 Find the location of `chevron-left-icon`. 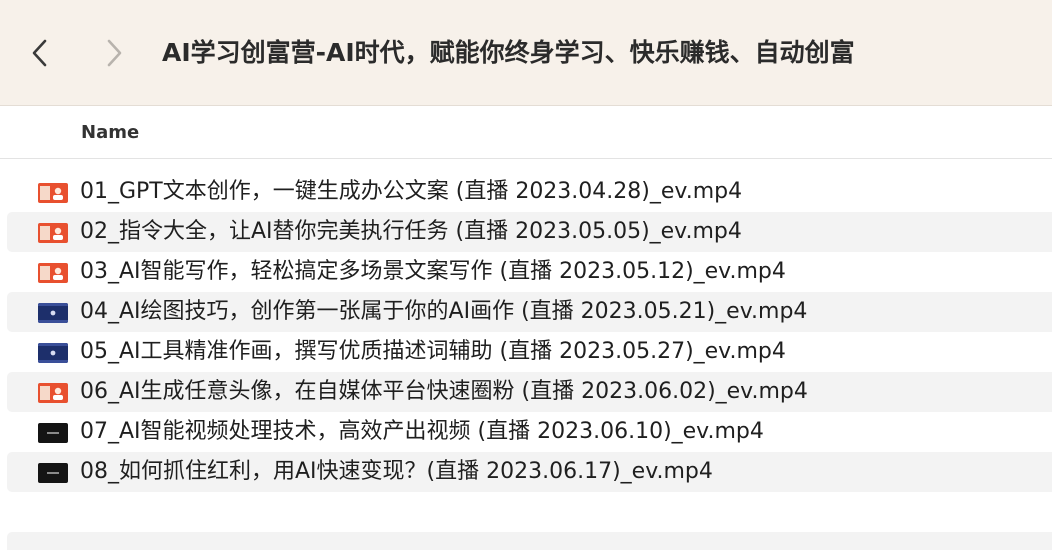

chevron-left-icon is located at coordinates (39, 53).